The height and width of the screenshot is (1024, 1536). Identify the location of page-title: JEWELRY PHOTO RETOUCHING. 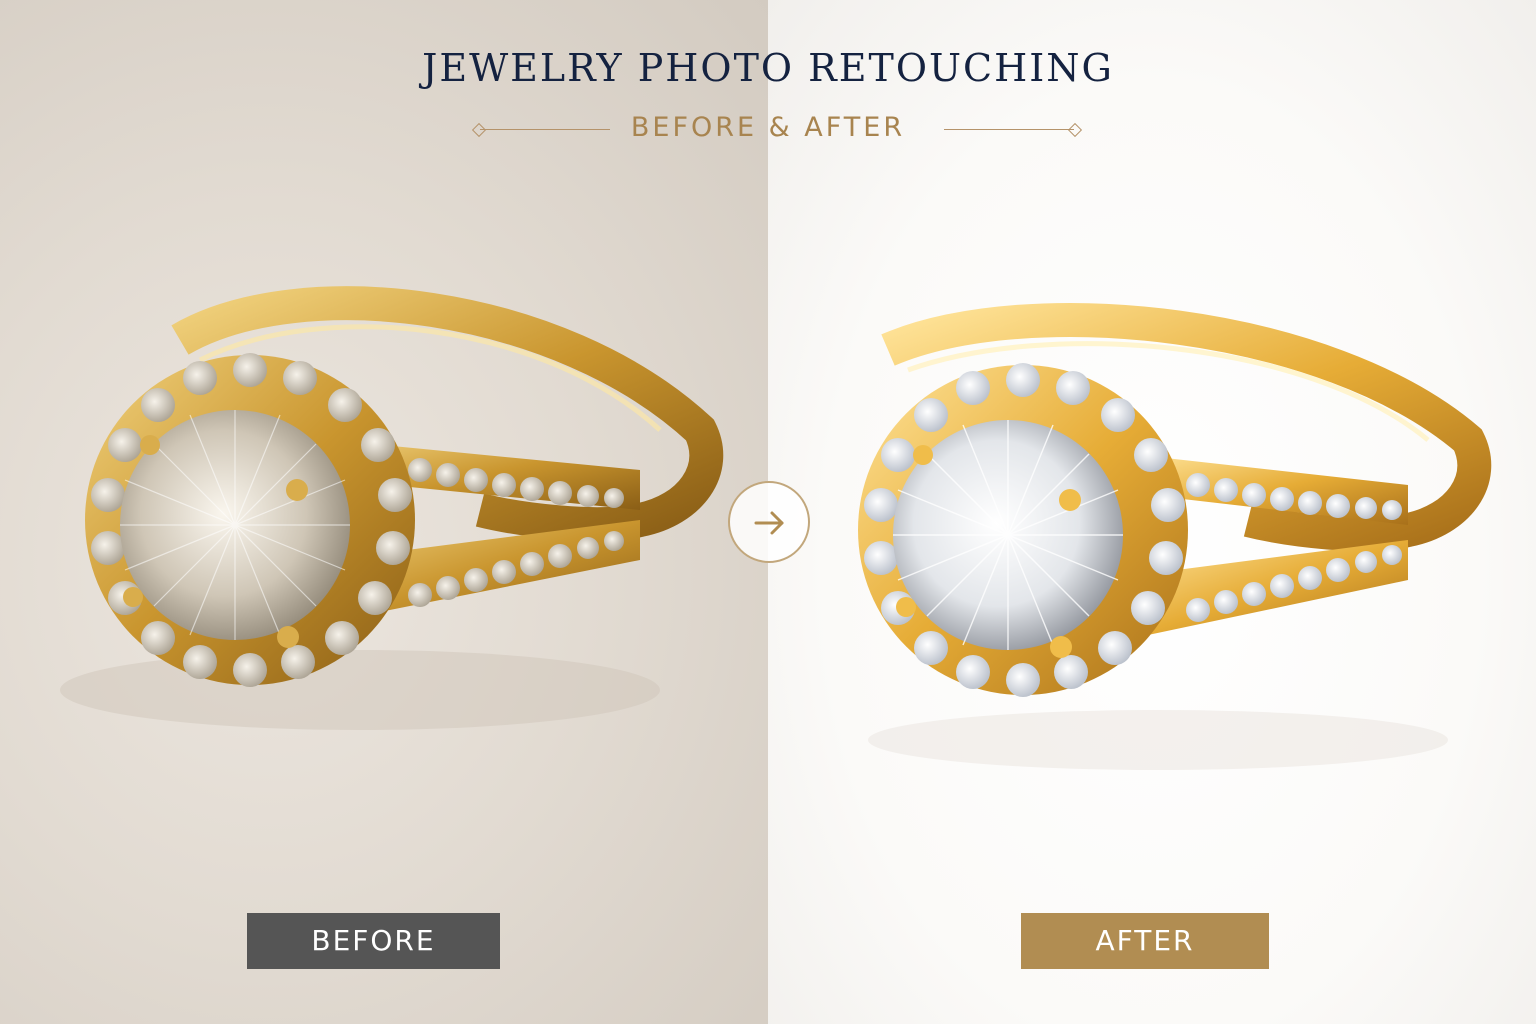
(768, 68).